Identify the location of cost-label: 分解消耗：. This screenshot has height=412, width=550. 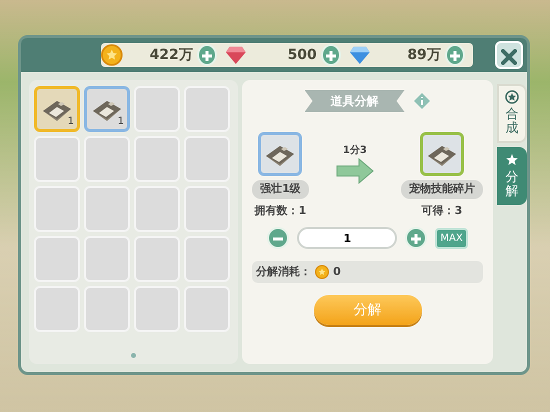
(284, 272).